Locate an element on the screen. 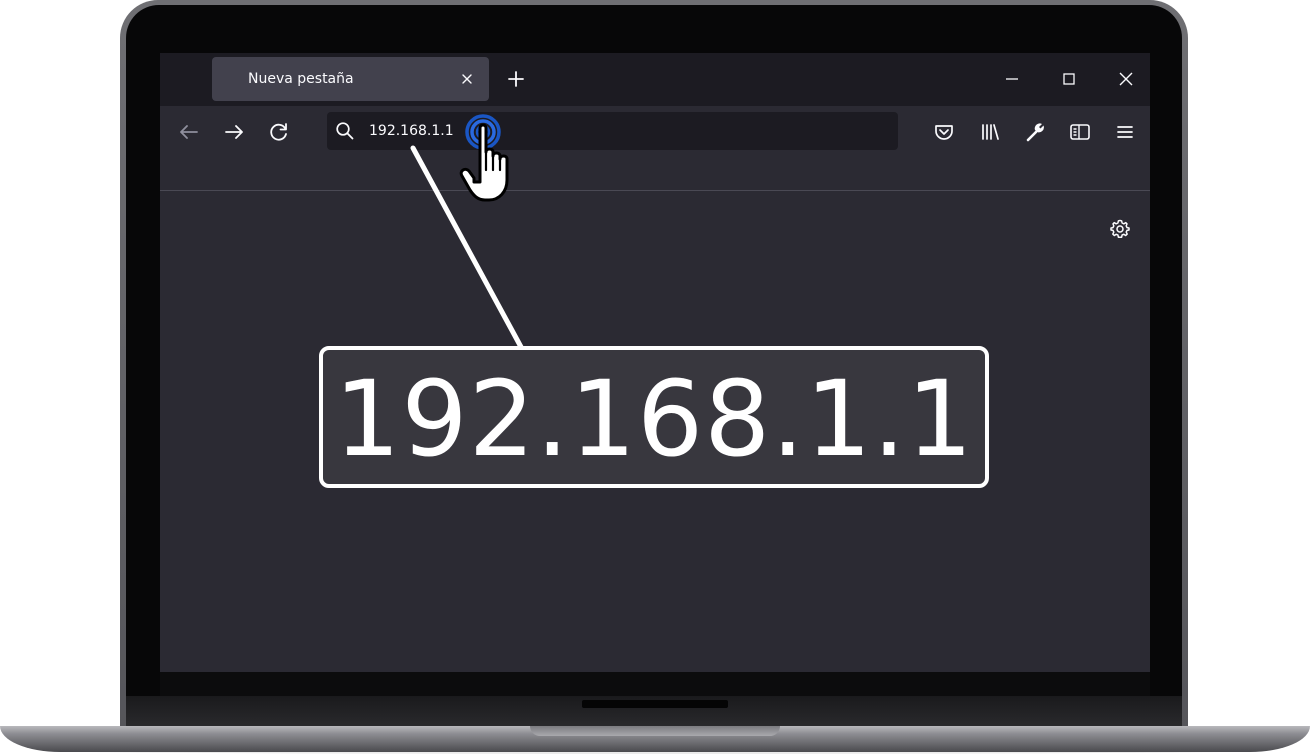  search-icon is located at coordinates (345, 131).